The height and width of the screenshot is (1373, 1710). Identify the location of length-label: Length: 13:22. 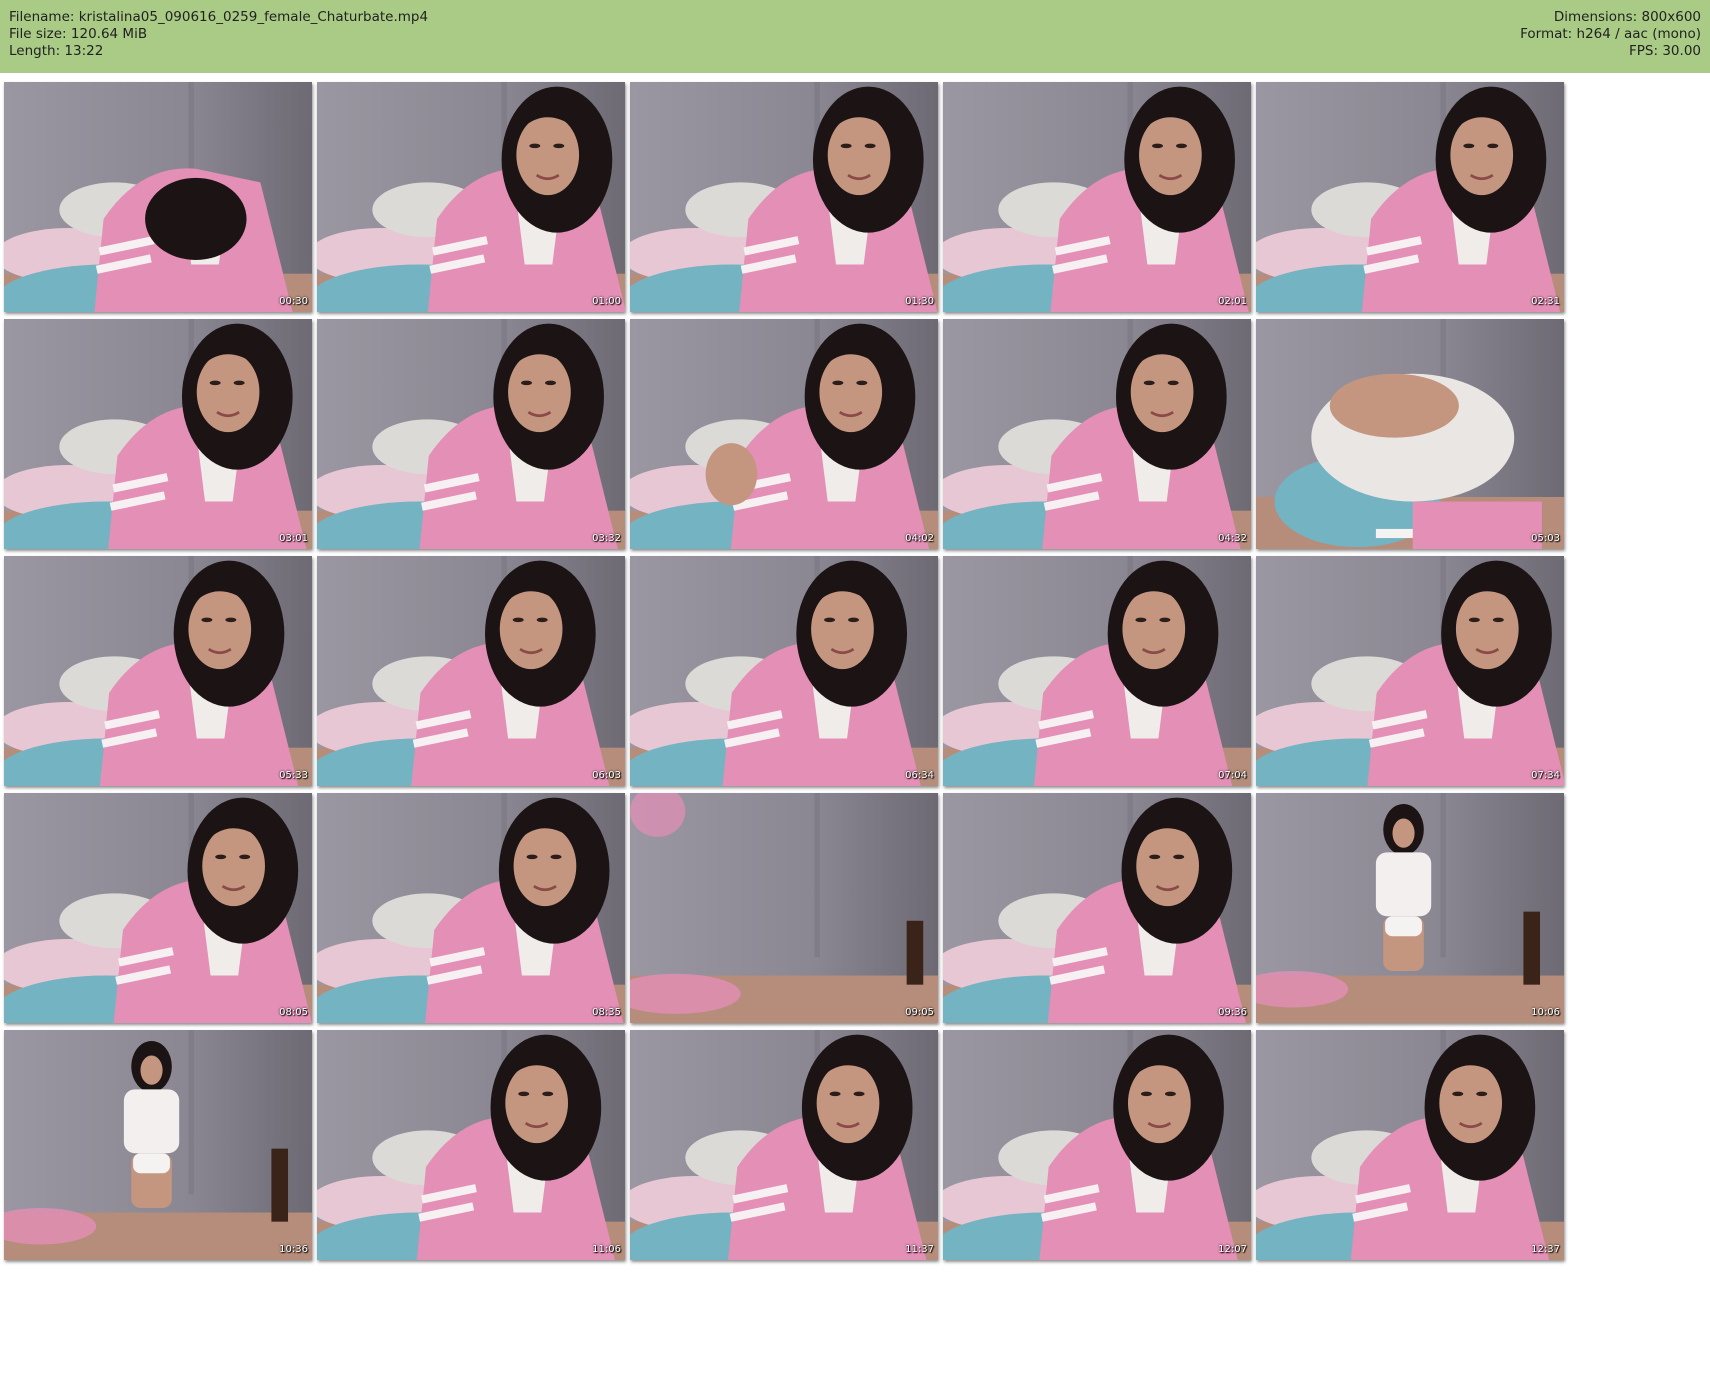
(56, 51).